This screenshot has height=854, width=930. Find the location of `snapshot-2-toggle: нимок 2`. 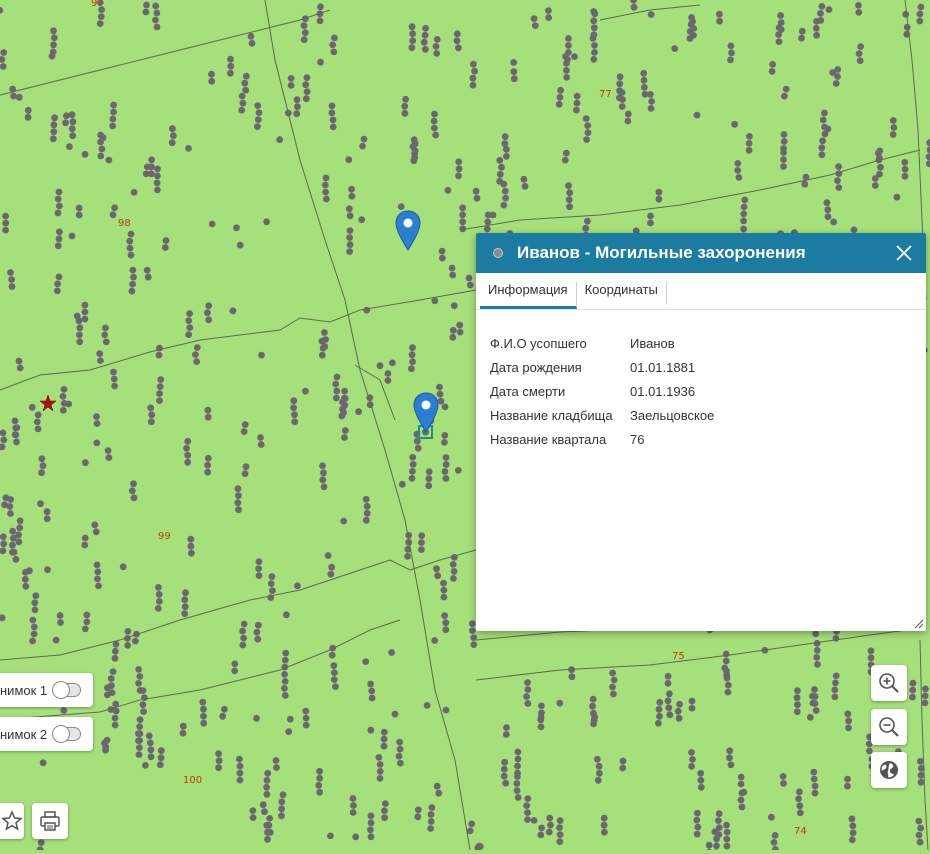

snapshot-2-toggle: нимок 2 is located at coordinates (46, 734).